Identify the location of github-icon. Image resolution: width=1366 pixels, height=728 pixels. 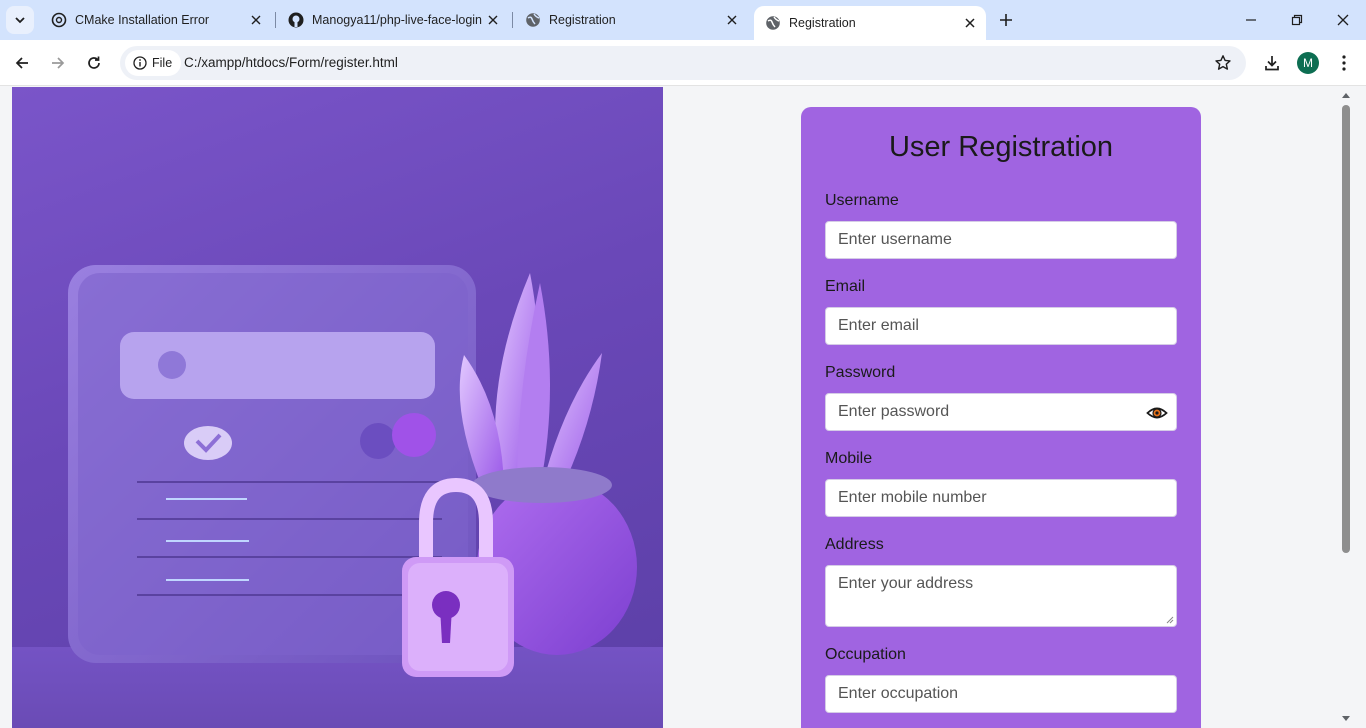
(296, 20).